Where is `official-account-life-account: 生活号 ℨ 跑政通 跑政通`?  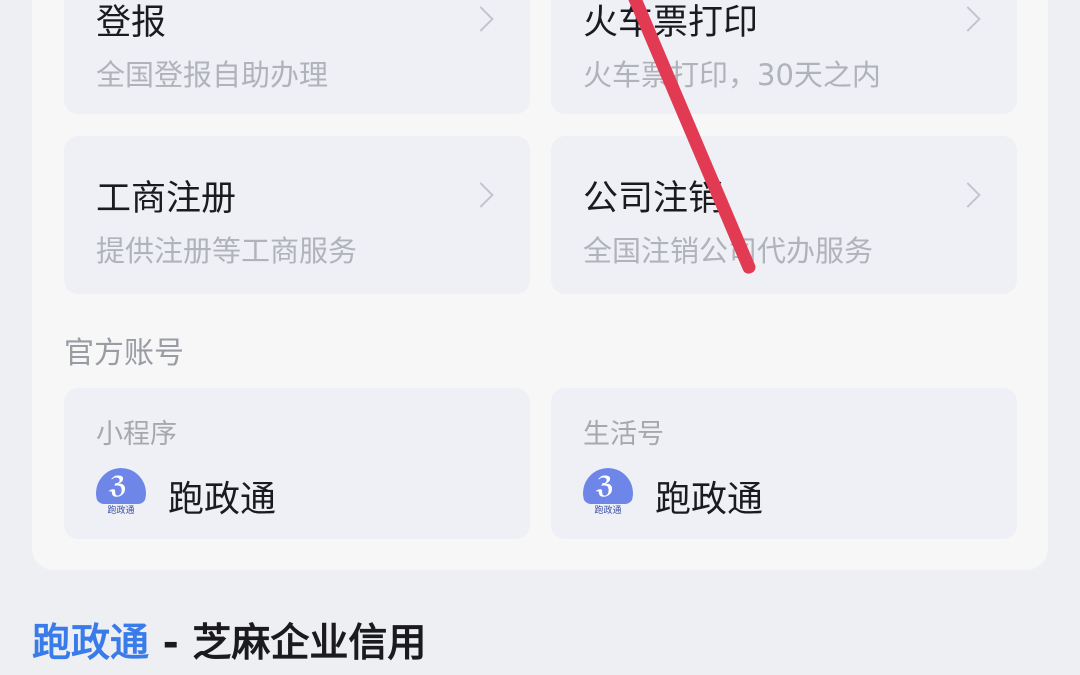 official-account-life-account: 生活号 ℨ 跑政通 跑政通 is located at coordinates (784, 463).